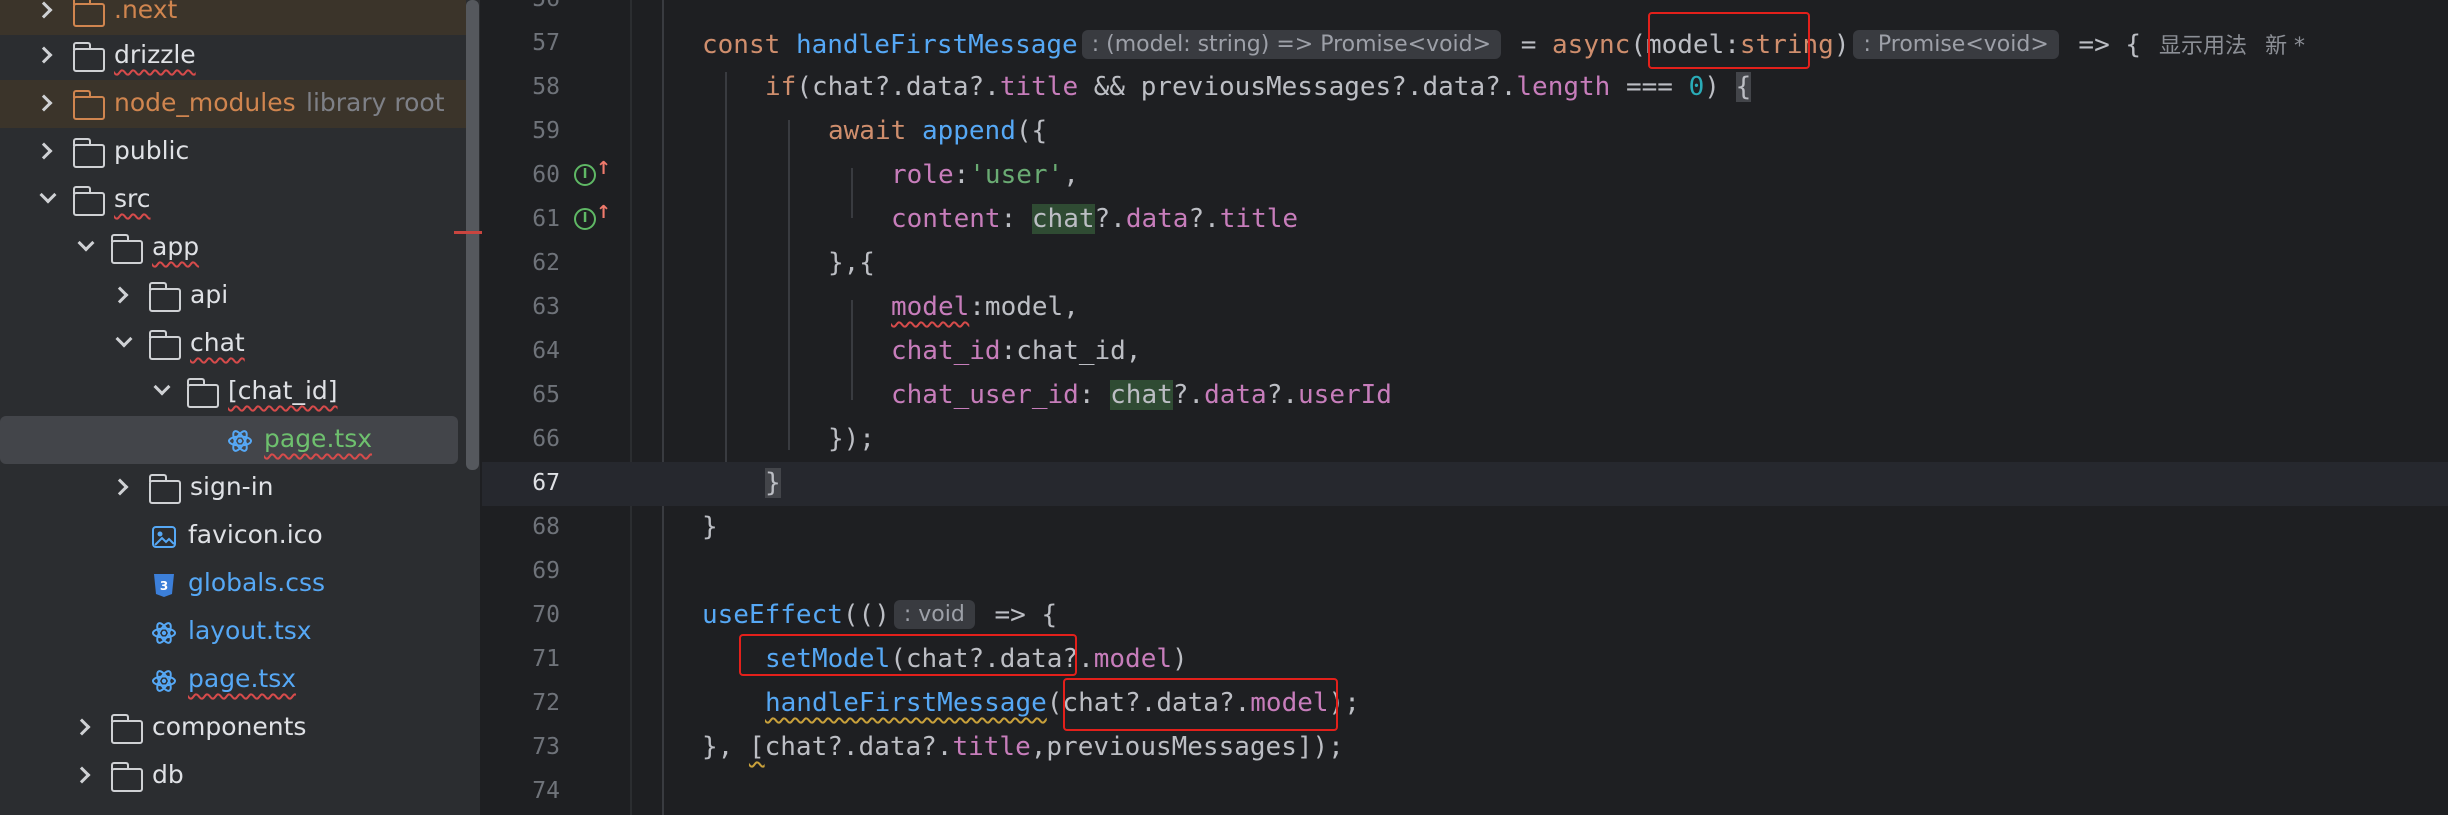  What do you see at coordinates (1465, 528) in the screenshot?
I see `code-line: 68 }` at bounding box center [1465, 528].